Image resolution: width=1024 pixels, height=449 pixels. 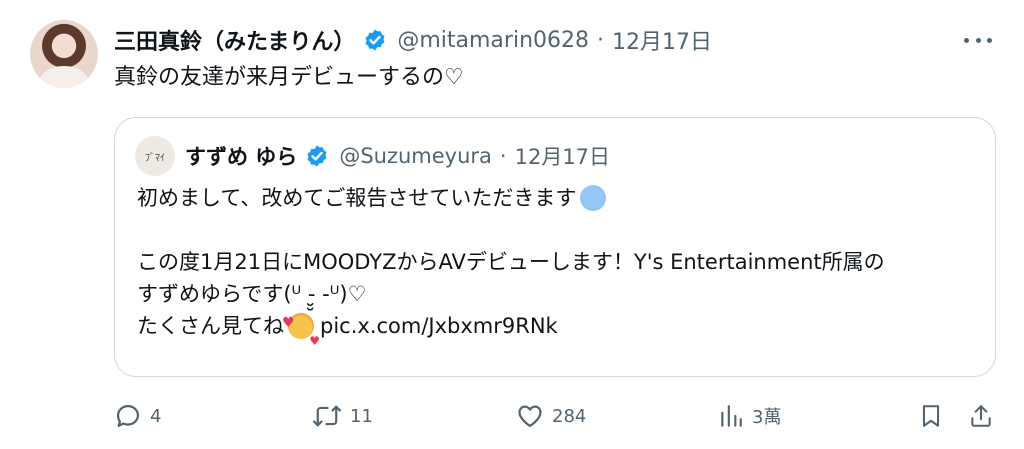 I want to click on more-options-icon, so click(x=978, y=40).